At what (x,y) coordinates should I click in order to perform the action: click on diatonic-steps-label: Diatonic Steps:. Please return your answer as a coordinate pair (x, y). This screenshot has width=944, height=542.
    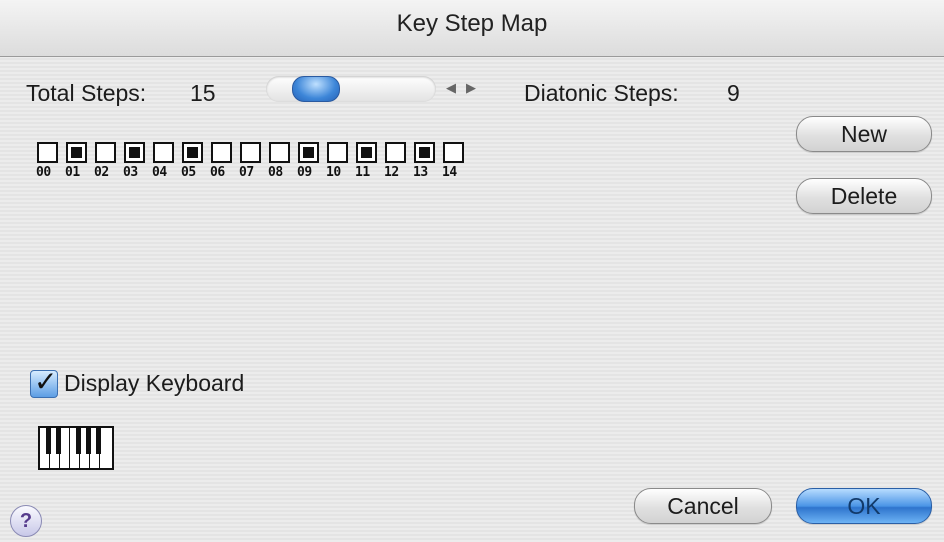
    Looking at the image, I should click on (601, 93).